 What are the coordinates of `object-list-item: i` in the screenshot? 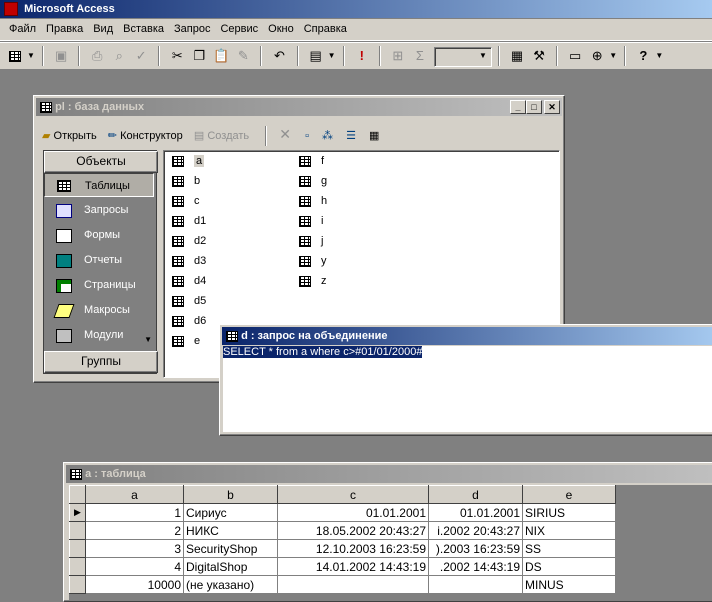 It's located at (311, 221).